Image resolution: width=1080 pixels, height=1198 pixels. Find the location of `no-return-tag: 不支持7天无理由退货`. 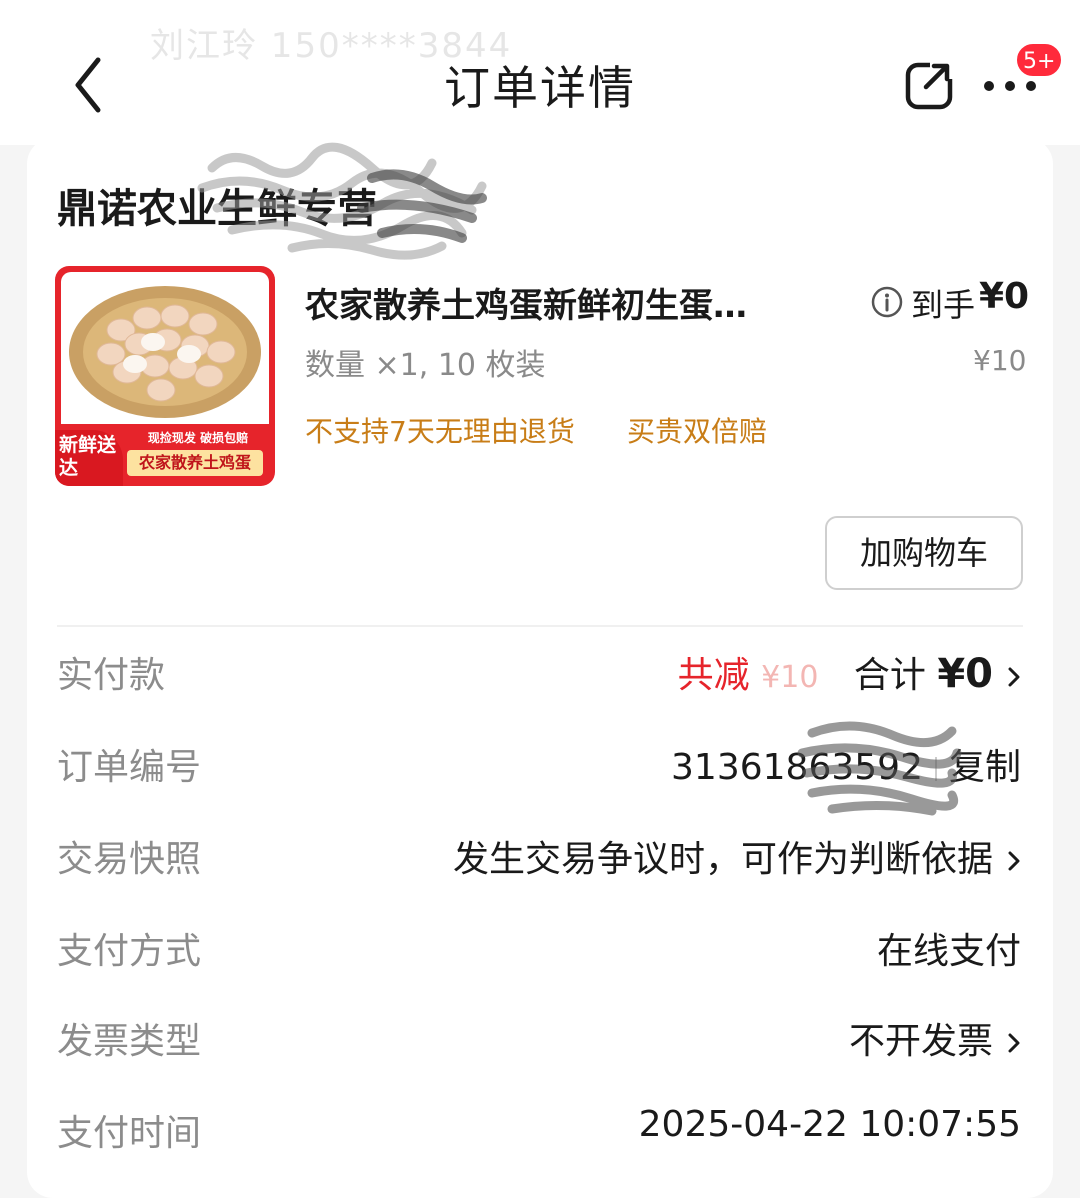

no-return-tag: 不支持7天无理由退货 is located at coordinates (440, 431).